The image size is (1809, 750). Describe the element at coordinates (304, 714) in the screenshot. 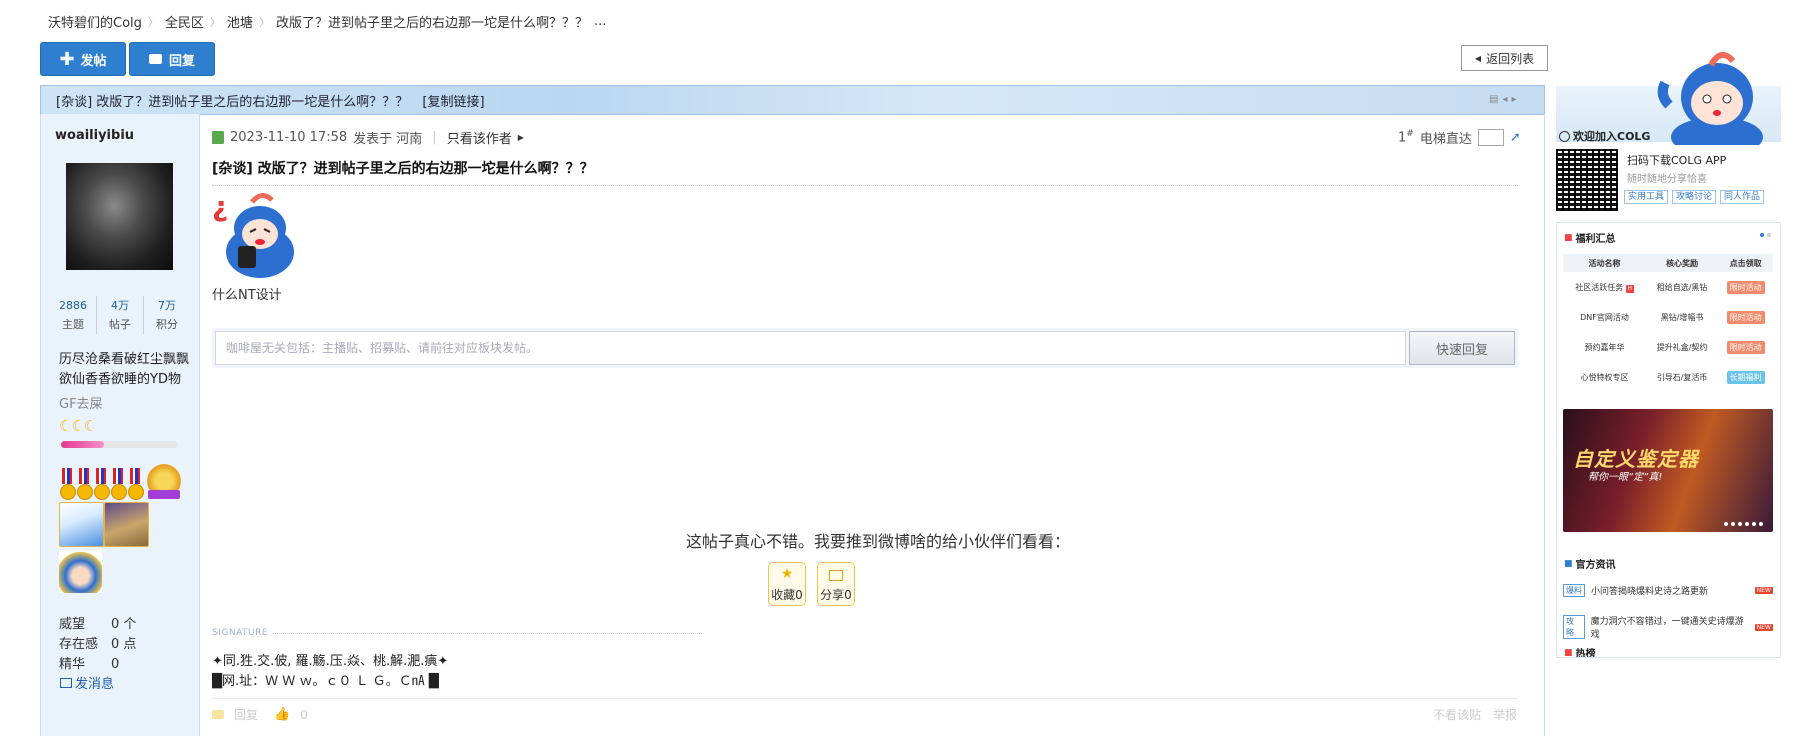

I see `like-count: 0` at that location.